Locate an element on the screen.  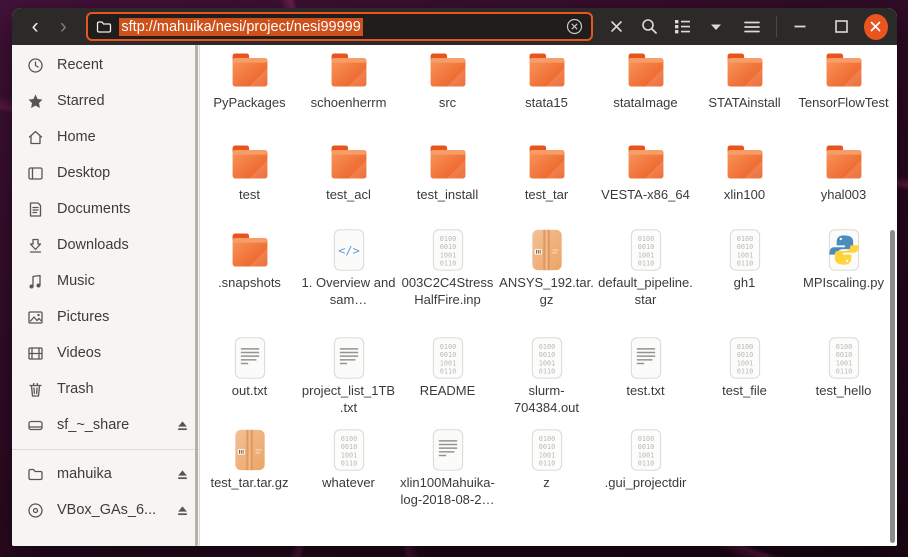
file-item: schoenherrm is located at coordinates (348, 94).